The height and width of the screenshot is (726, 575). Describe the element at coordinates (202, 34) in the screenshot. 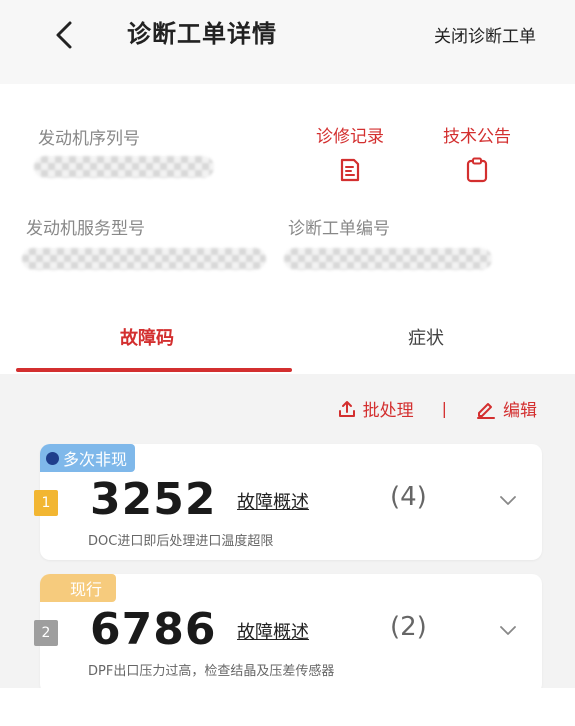

I see `page-title: 诊断工单详情` at that location.